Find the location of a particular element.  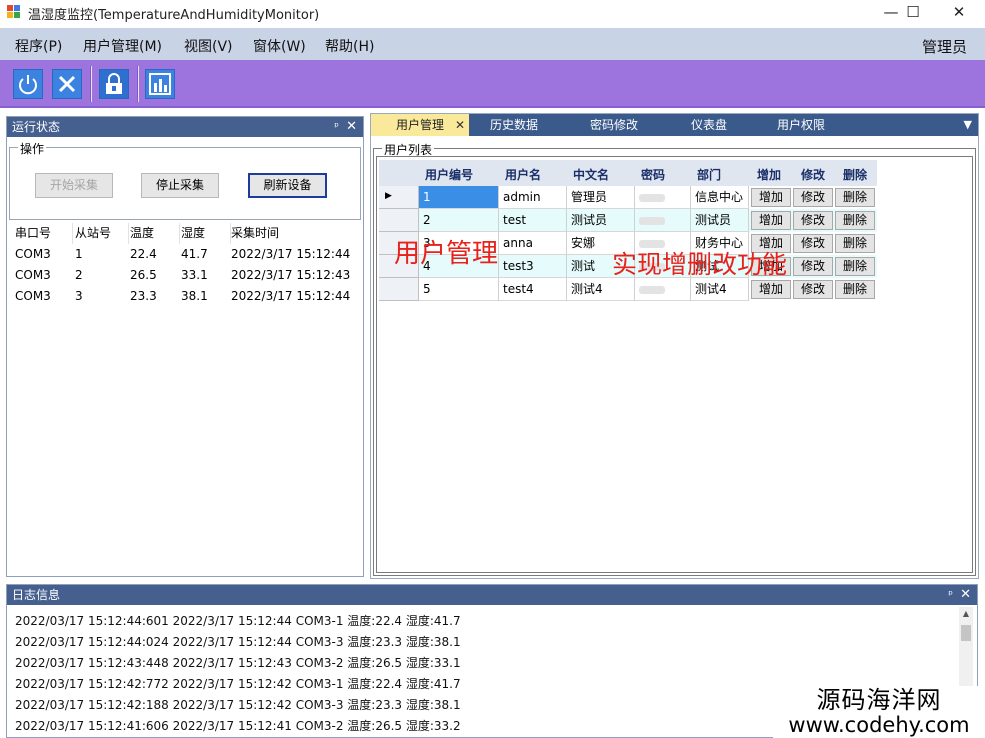

cell-chinese-name: 测试4 is located at coordinates (601, 289).